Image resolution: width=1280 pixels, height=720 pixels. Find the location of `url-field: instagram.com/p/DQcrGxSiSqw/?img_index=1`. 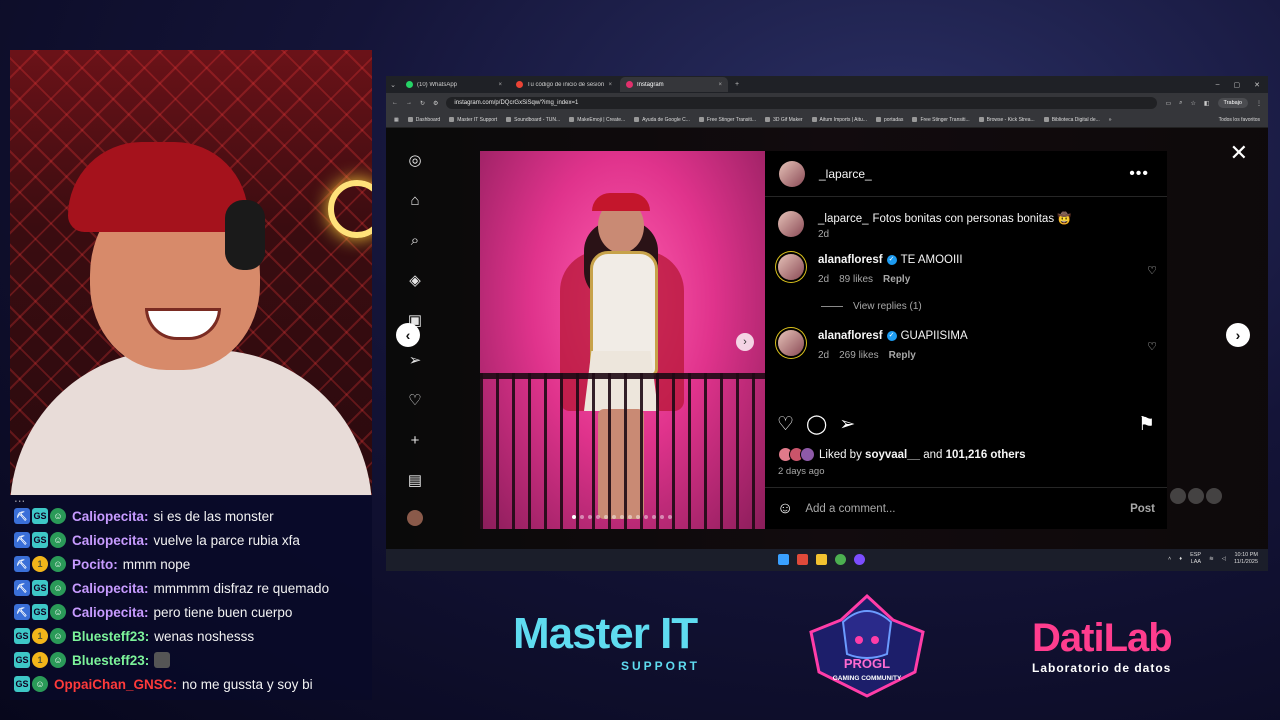

url-field: instagram.com/p/DQcrGxSiSqw/?img_index=1 is located at coordinates (802, 103).